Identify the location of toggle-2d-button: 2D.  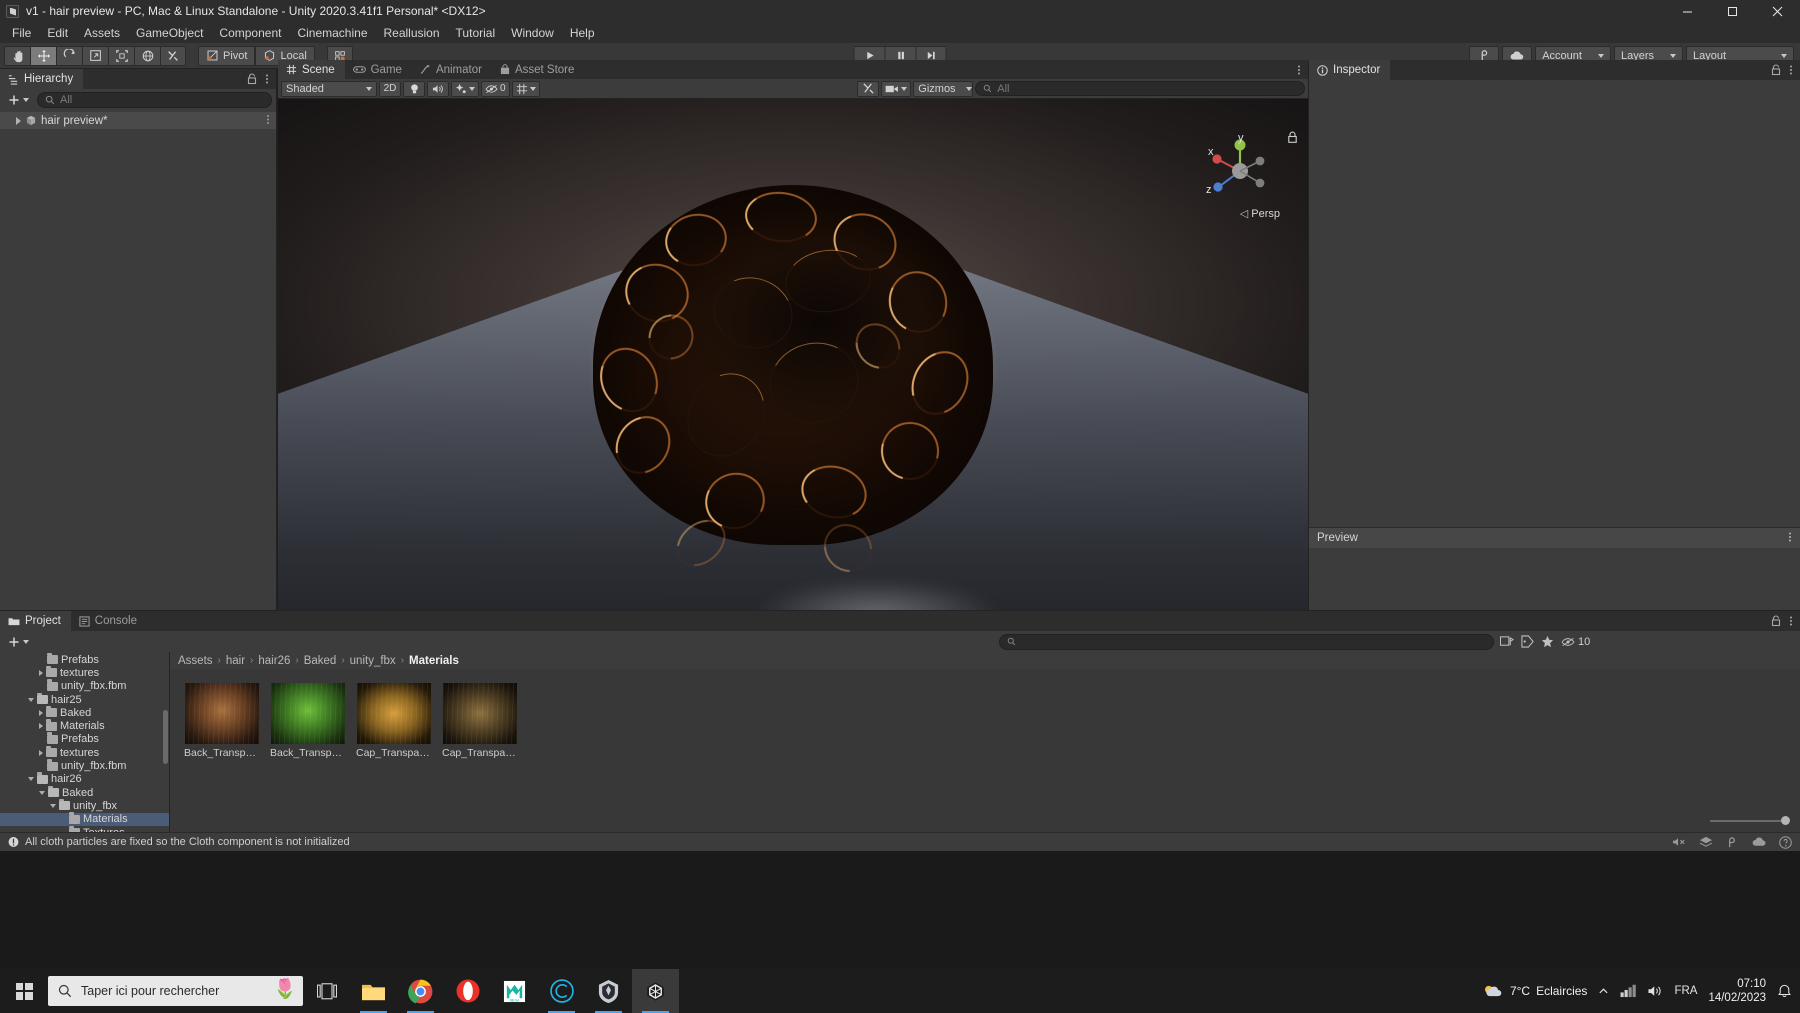
(390, 88).